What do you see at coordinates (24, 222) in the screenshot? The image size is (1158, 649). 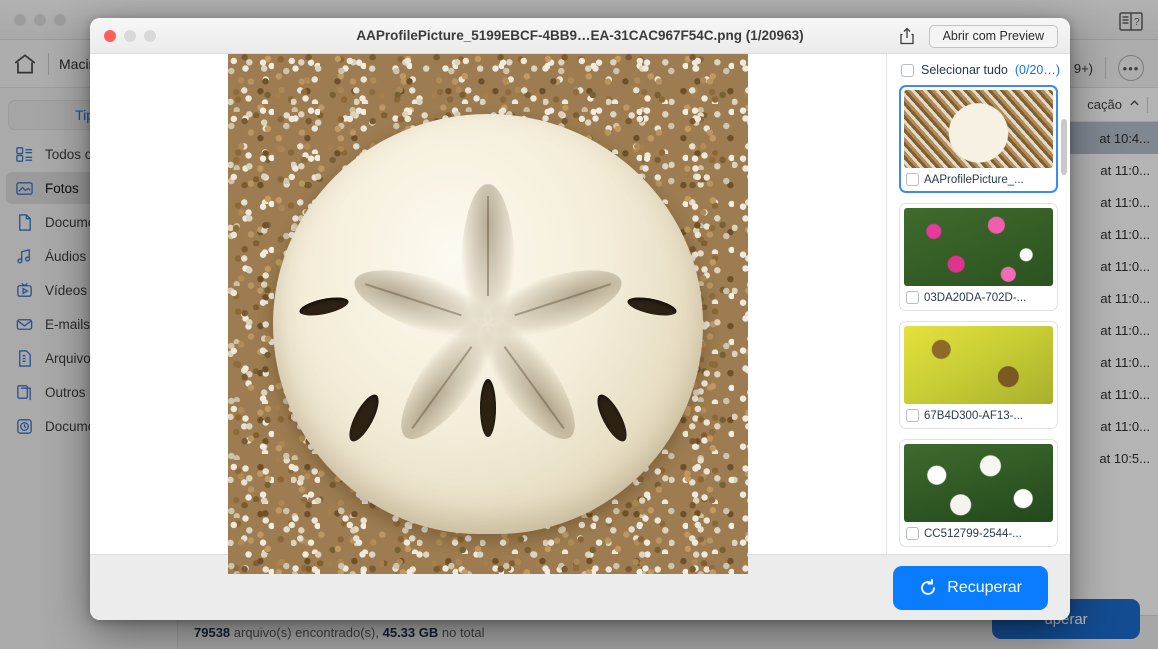 I see `document-icon` at bounding box center [24, 222].